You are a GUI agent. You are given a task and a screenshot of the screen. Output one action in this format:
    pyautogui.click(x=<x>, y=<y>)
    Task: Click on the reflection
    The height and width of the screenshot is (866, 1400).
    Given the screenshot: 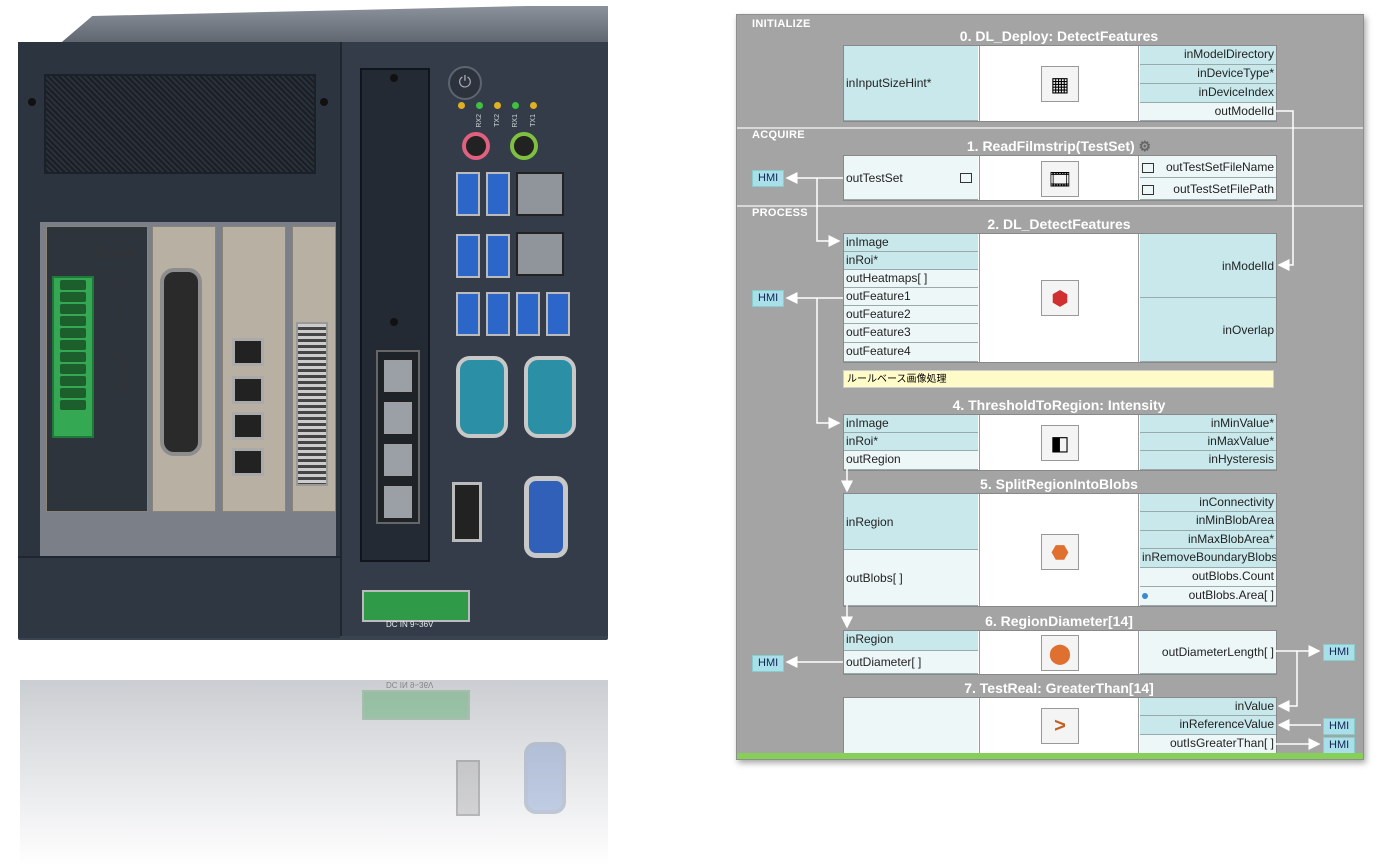 What is the action you would take?
    pyautogui.click(x=314, y=773)
    